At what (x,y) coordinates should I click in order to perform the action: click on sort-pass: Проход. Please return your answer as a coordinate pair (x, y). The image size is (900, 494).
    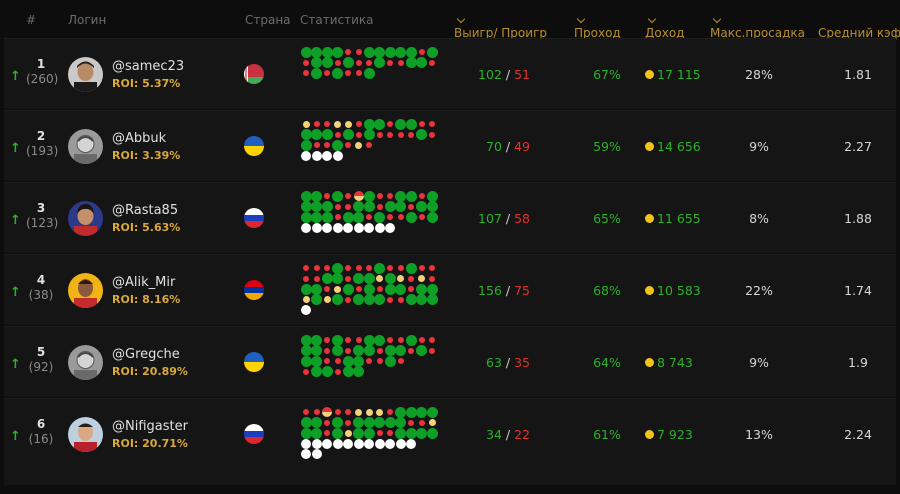
    Looking at the image, I should click on (597, 26).